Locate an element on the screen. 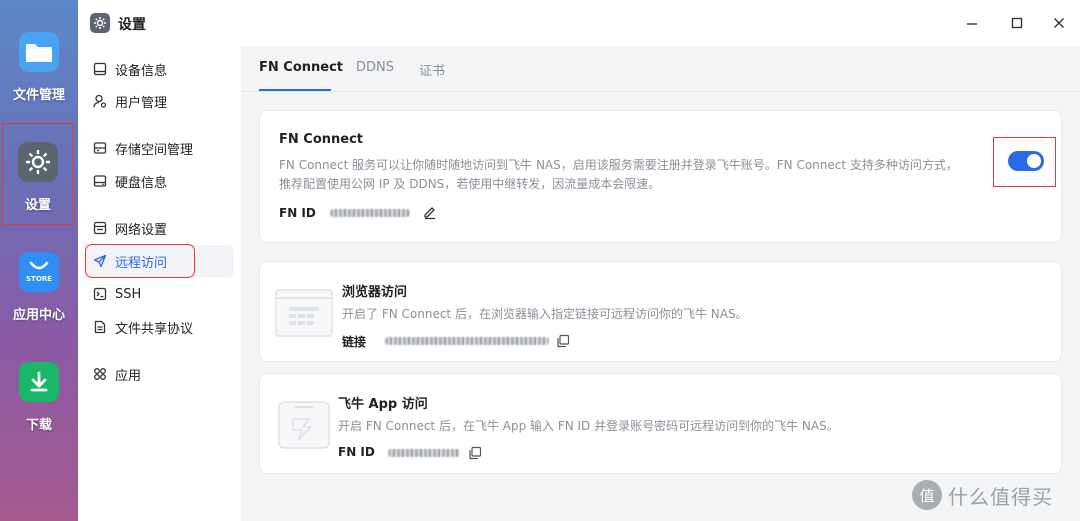 This screenshot has width=1080, height=521. minimize-icon is located at coordinates (972, 24).